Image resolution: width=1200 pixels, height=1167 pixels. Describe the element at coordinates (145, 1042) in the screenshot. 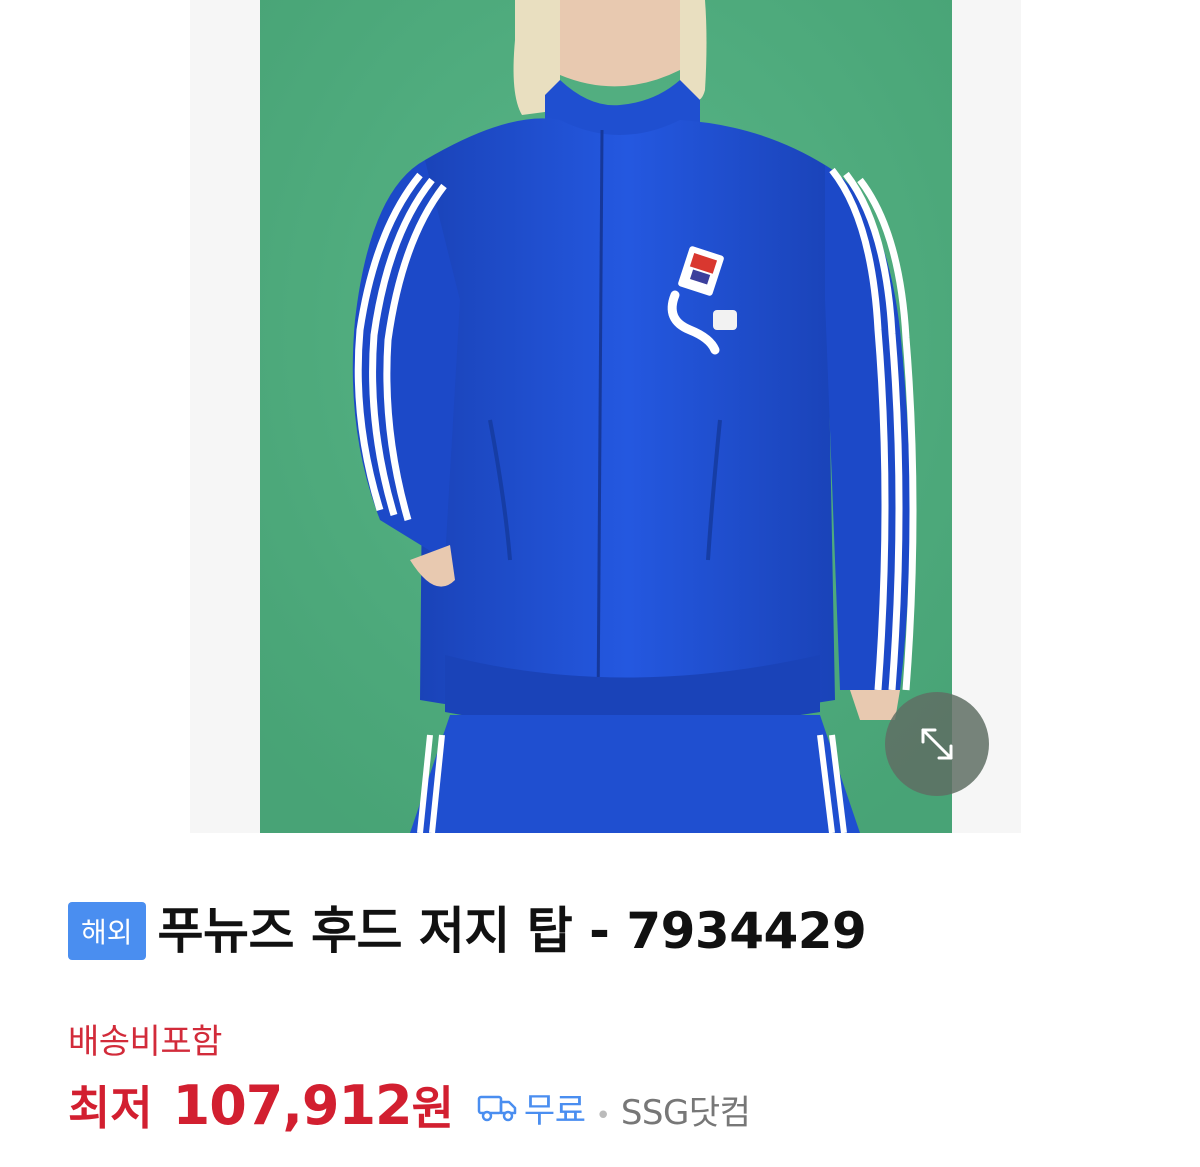

I see `shipping-included-note: 배송비포함` at that location.